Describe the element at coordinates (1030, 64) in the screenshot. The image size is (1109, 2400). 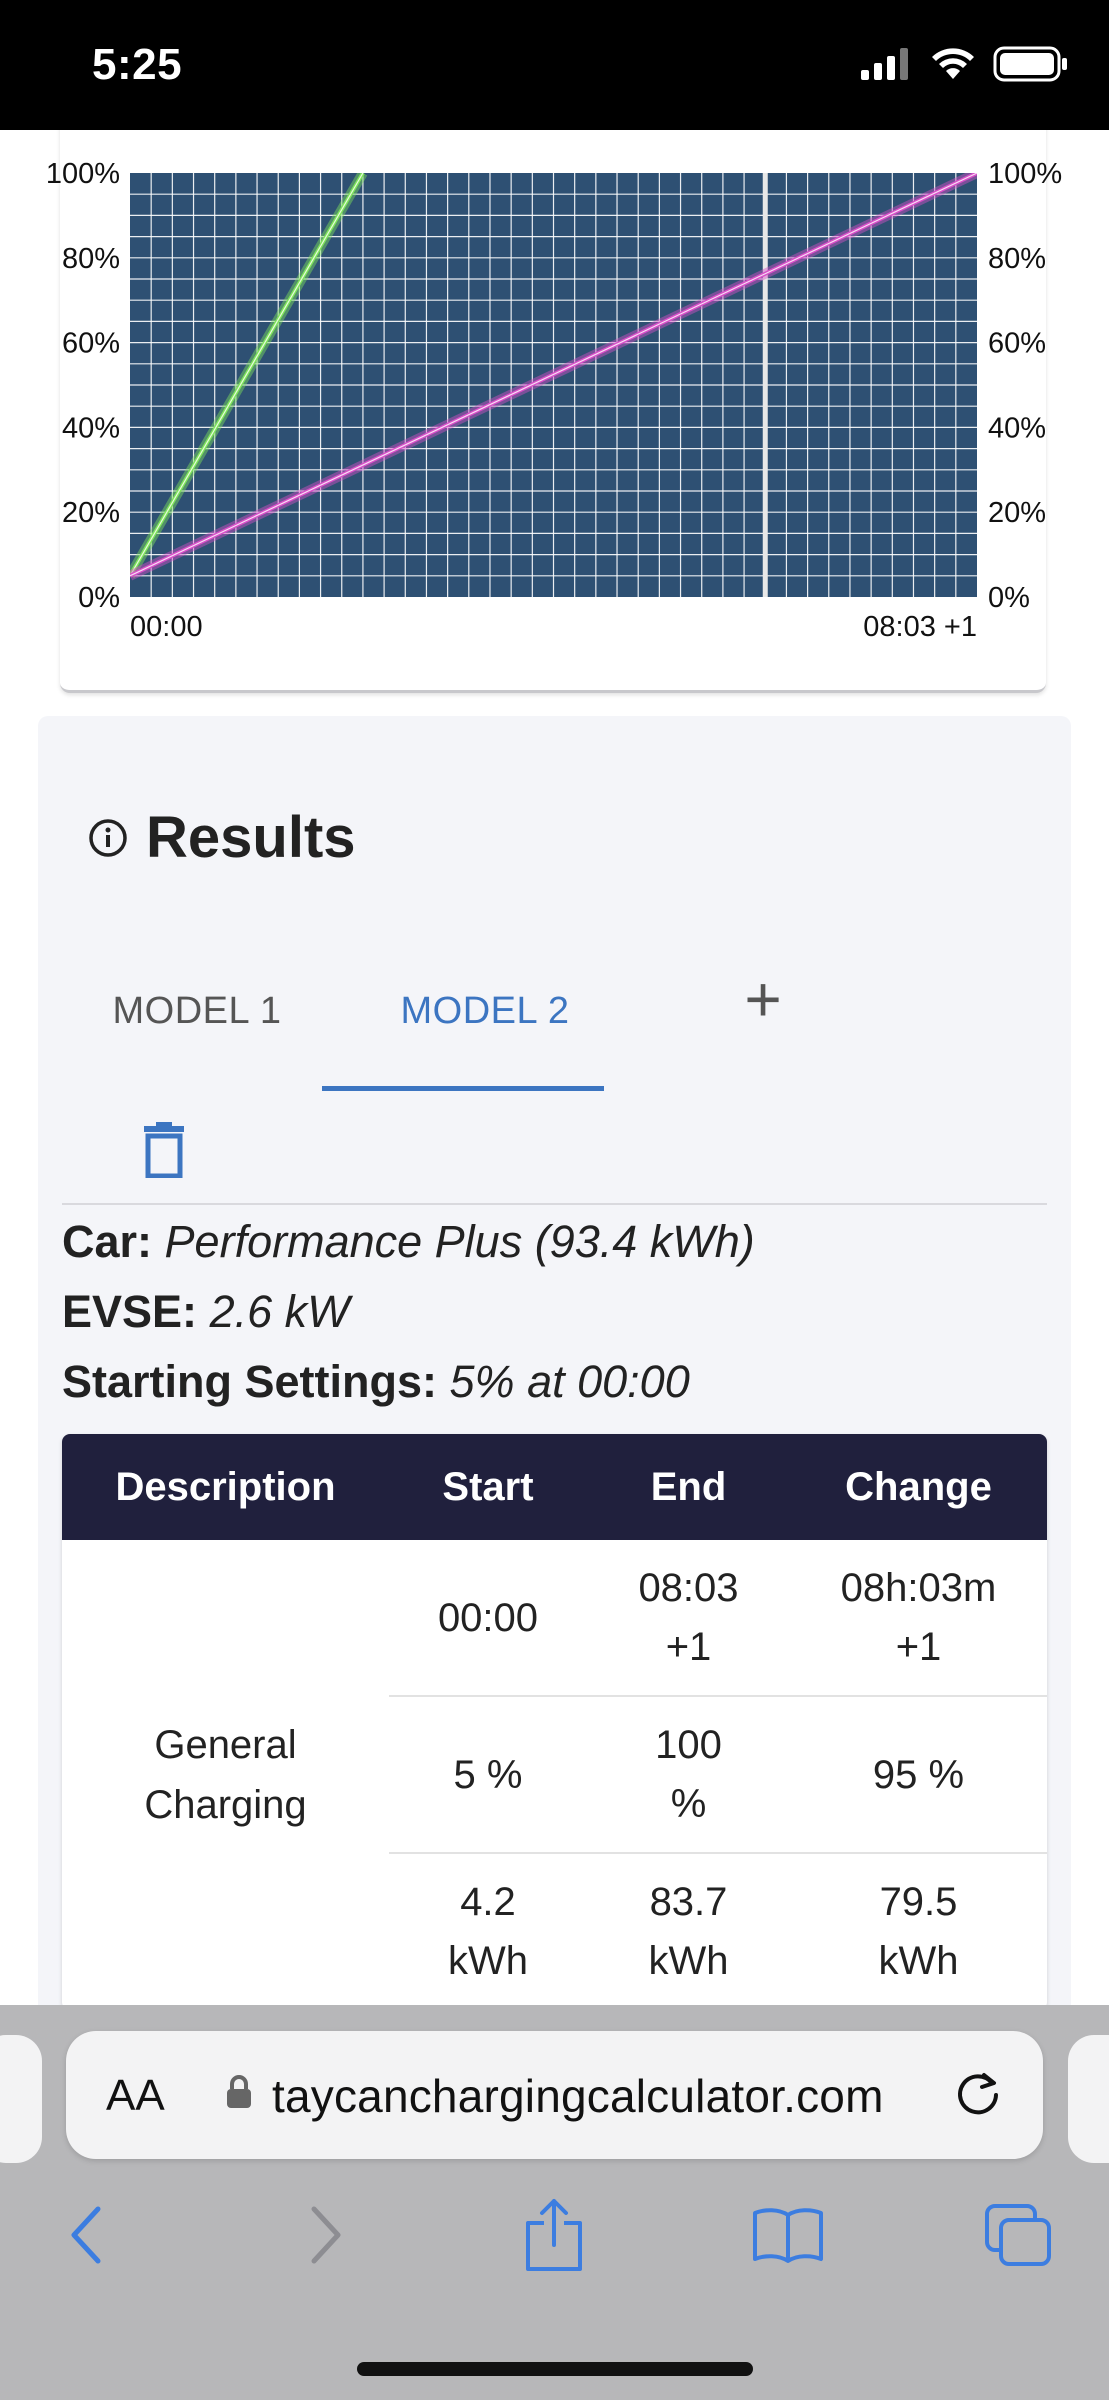
I see `battery-icon` at that location.